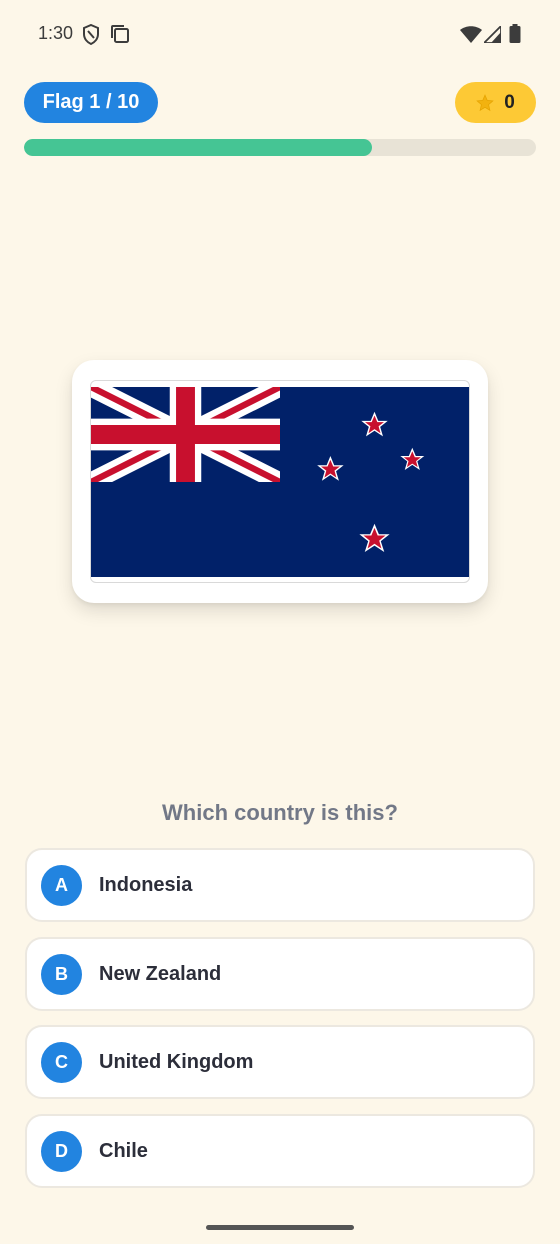 Image resolution: width=560 pixels, height=1244 pixels. Describe the element at coordinates (280, 974) in the screenshot. I see `option-b-button: B New Zealand` at that location.